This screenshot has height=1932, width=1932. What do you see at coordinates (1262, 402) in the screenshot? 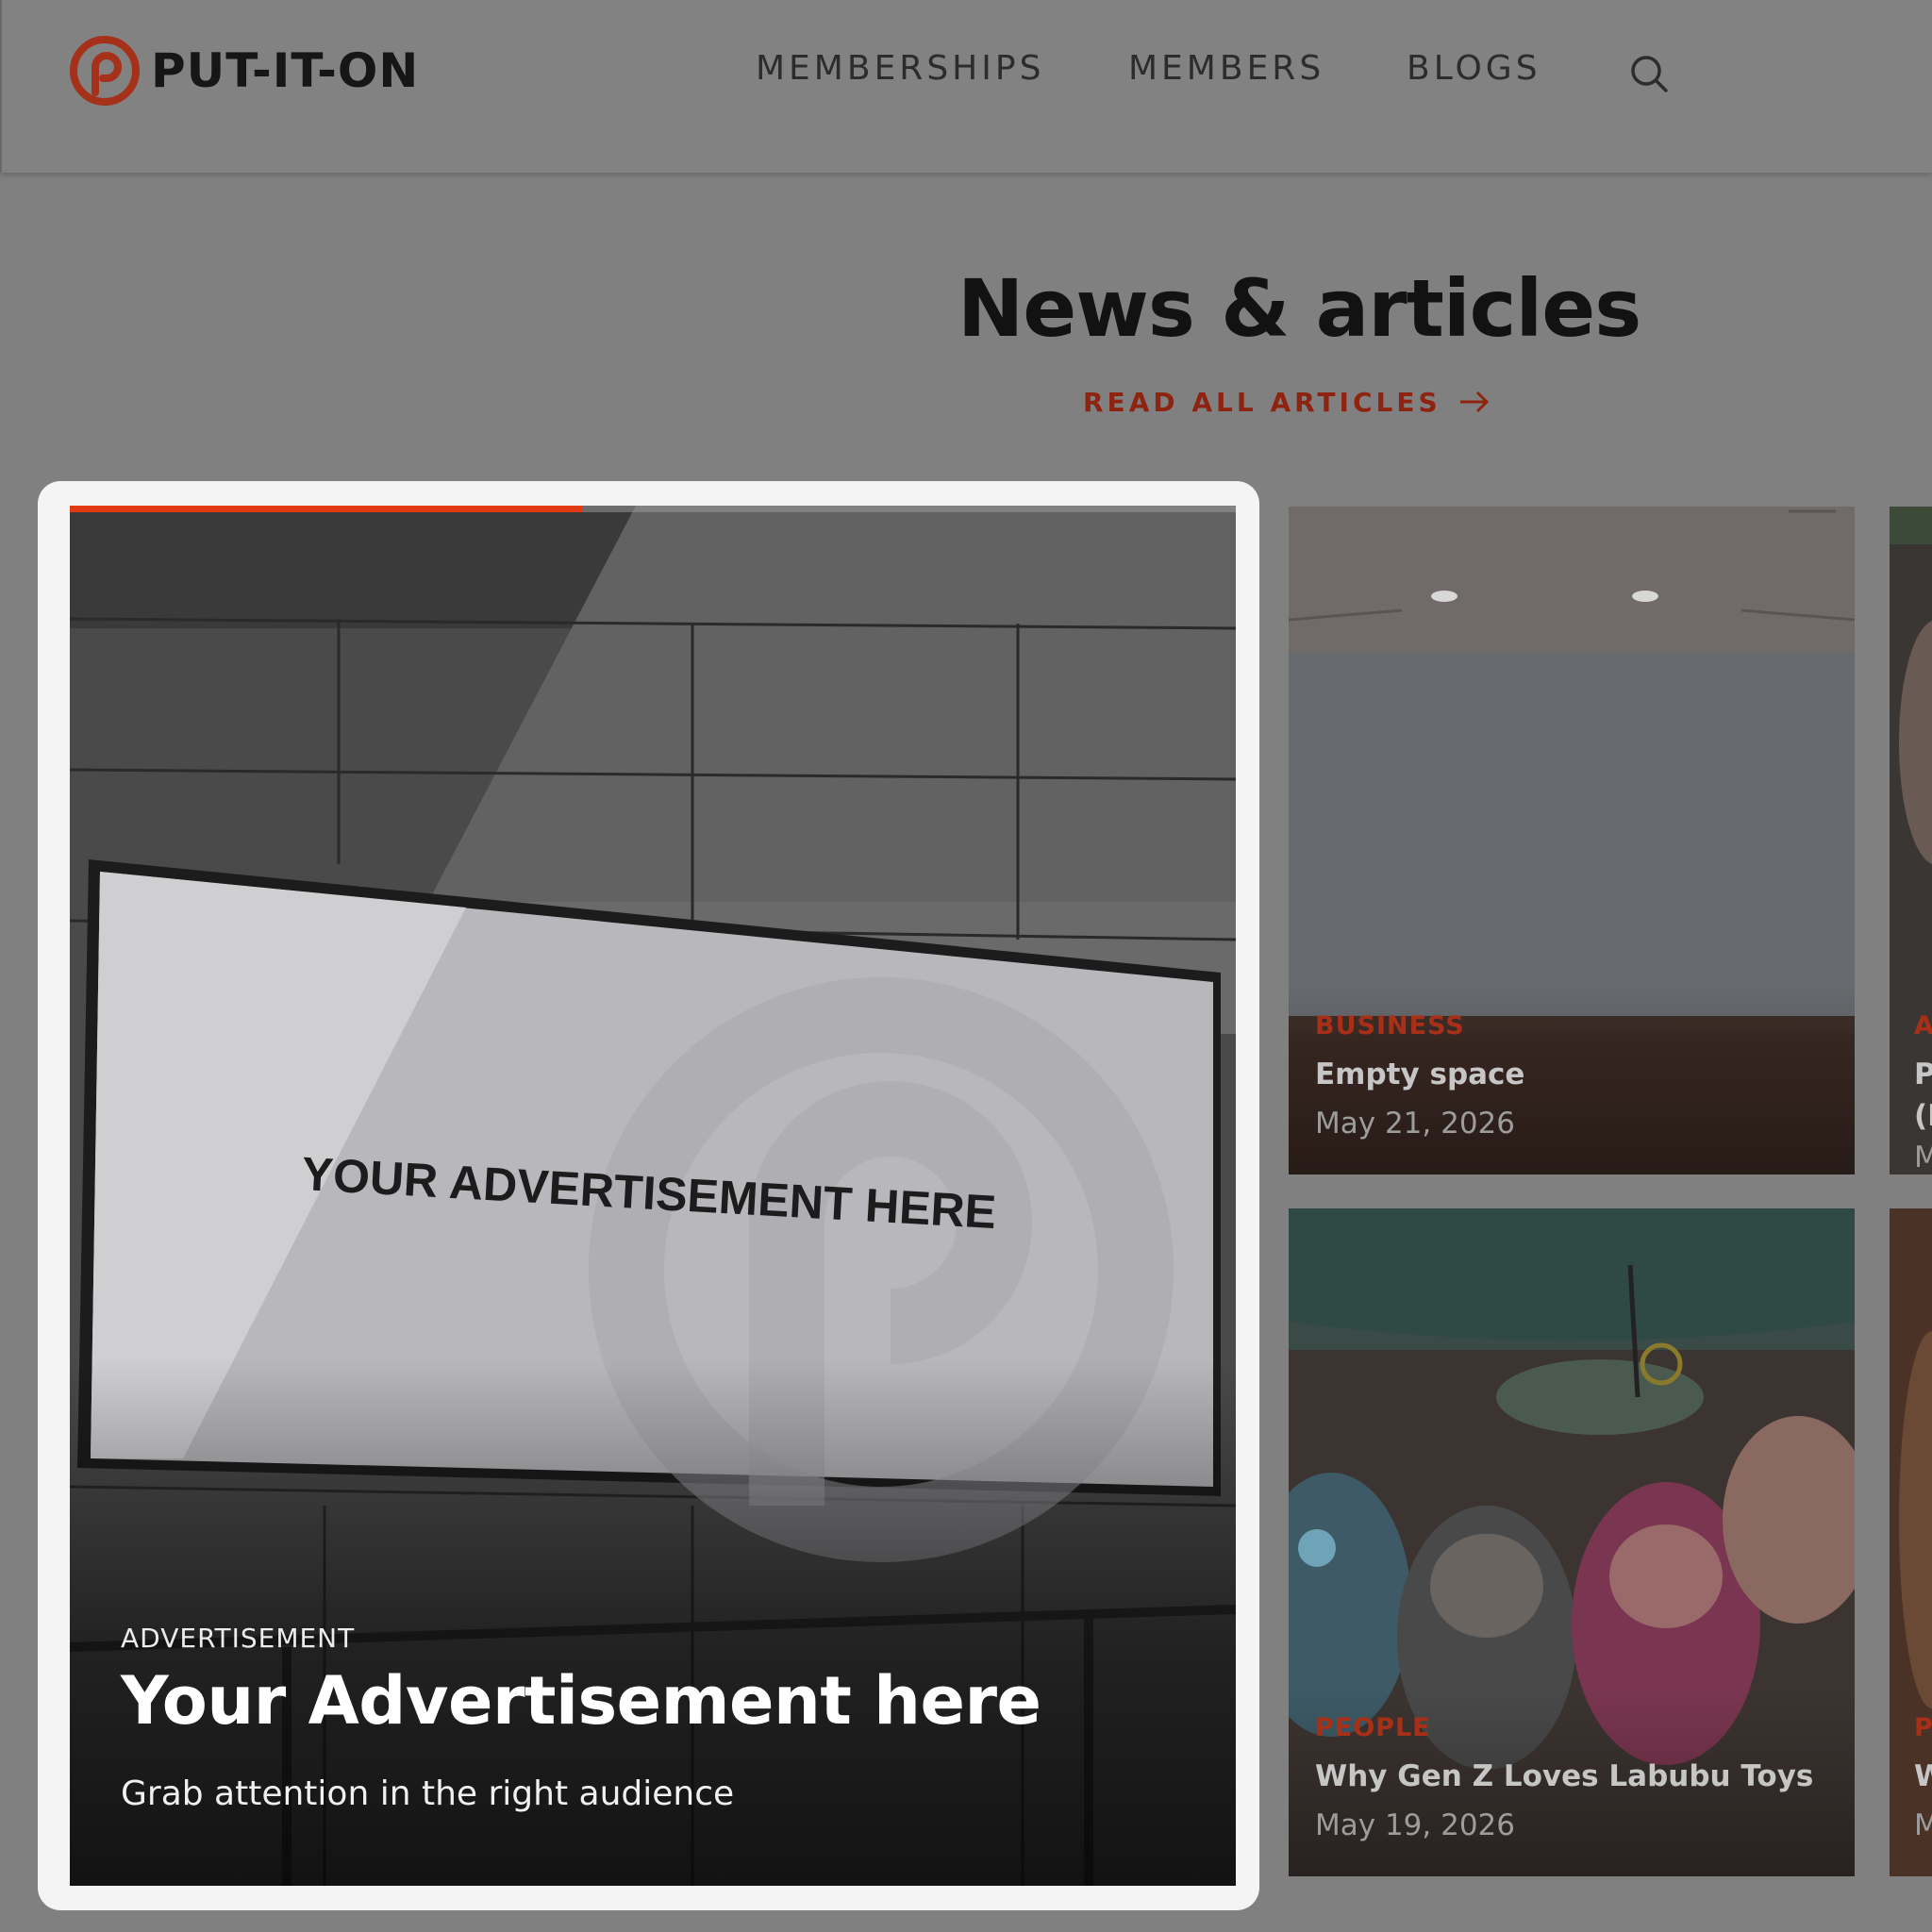
I see `read-all-label: READ ALL ARTICLES` at bounding box center [1262, 402].